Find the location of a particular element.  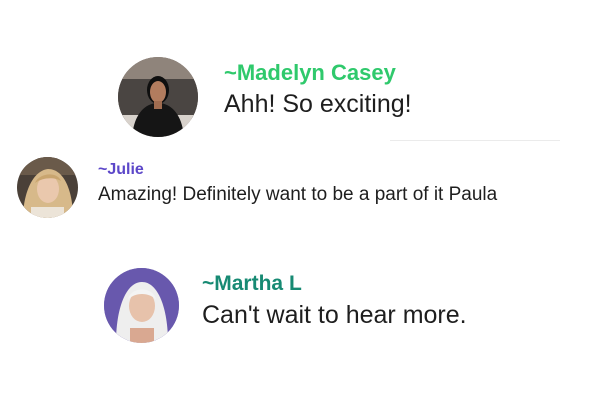

sender-name: ~Julie is located at coordinates (121, 170).